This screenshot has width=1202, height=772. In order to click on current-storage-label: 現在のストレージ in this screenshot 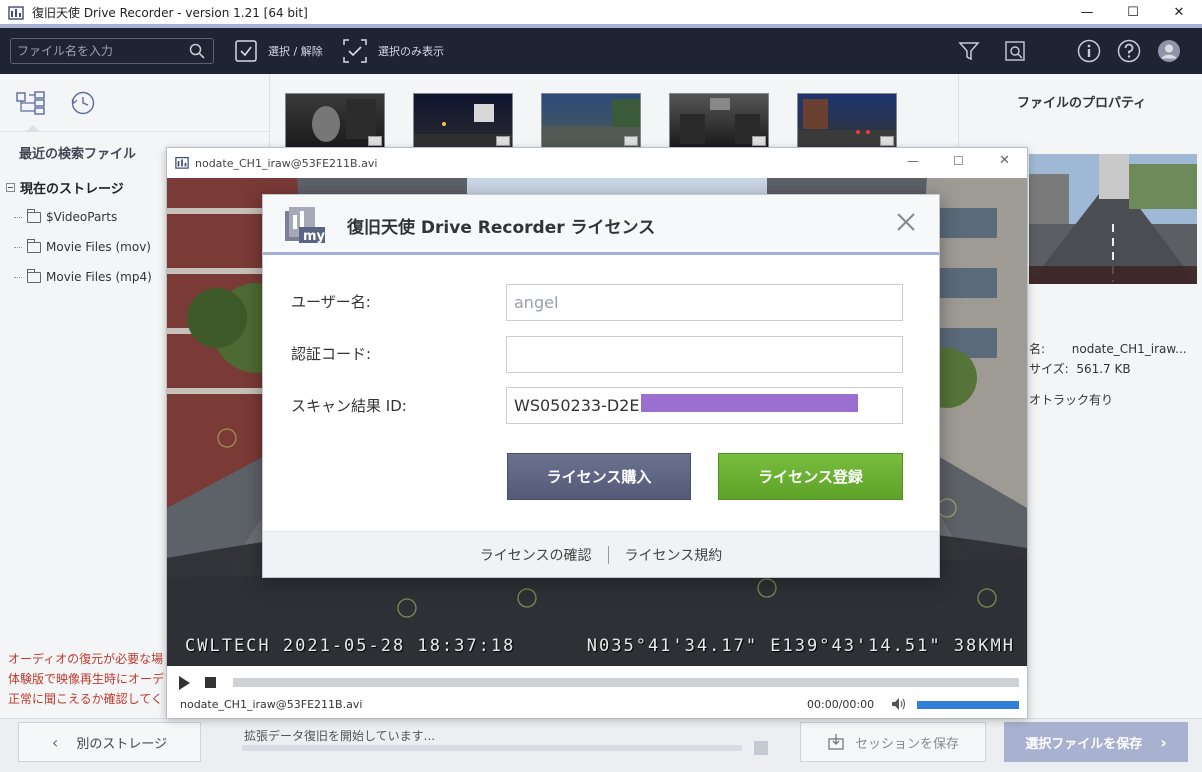, I will do `click(72, 189)`.